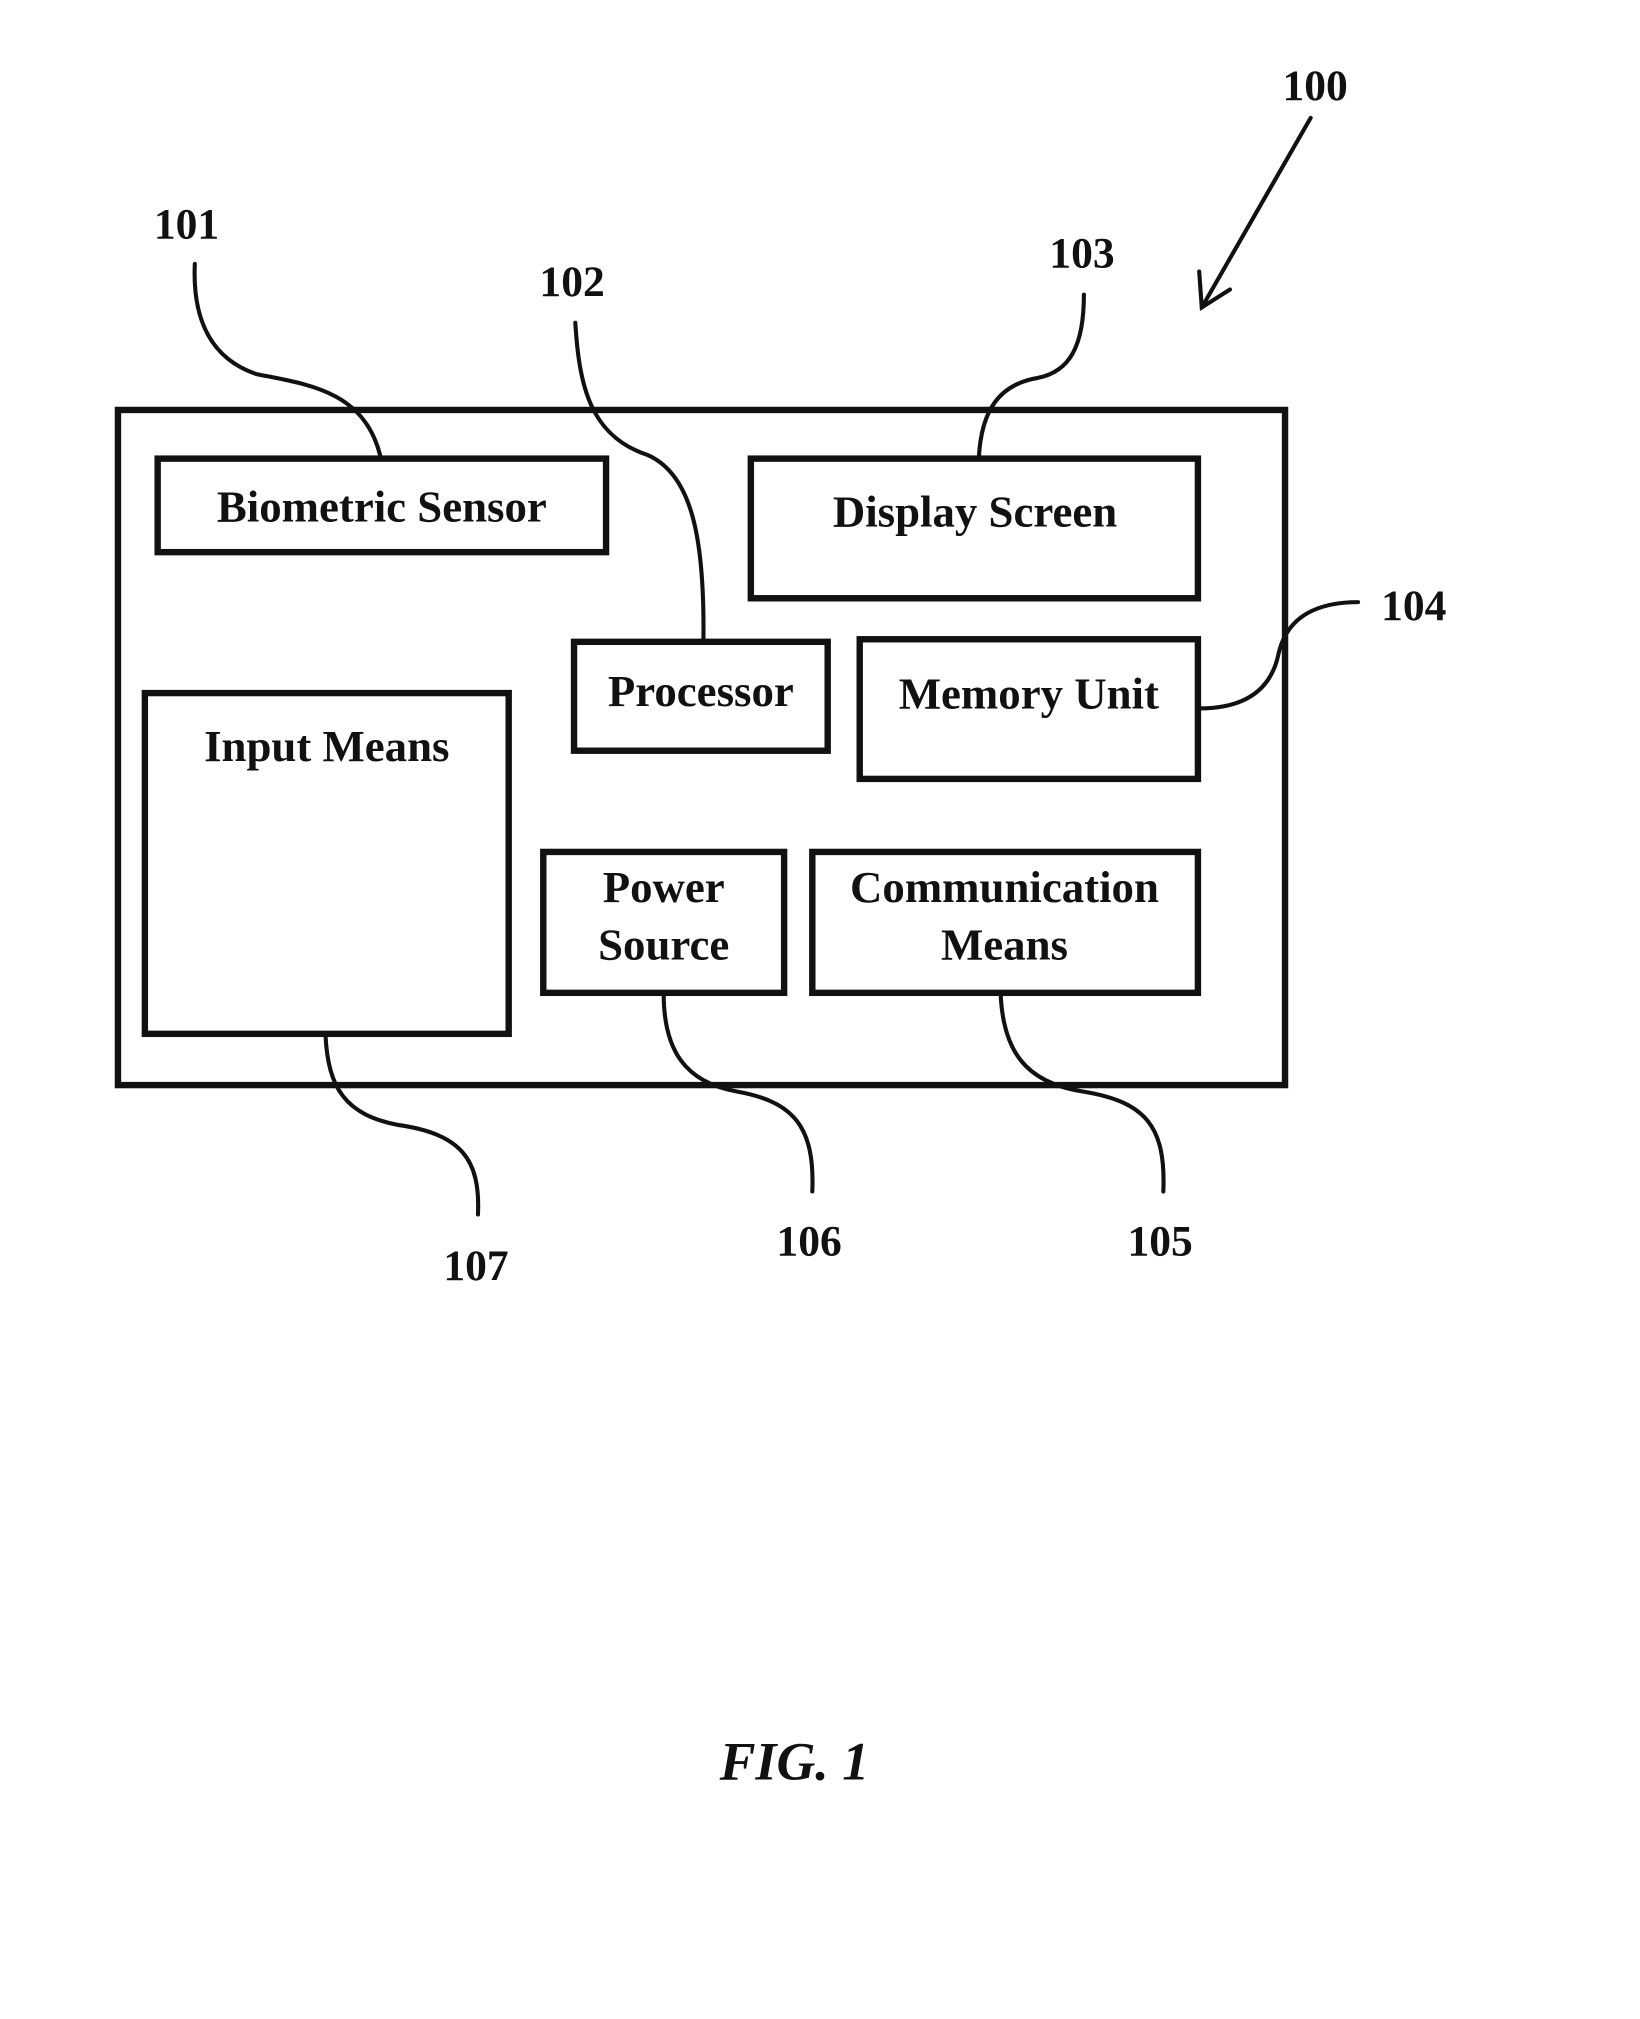 This screenshot has height=2019, width=1640. What do you see at coordinates (664, 887) in the screenshot?
I see `power-source-label-line1: Power` at bounding box center [664, 887].